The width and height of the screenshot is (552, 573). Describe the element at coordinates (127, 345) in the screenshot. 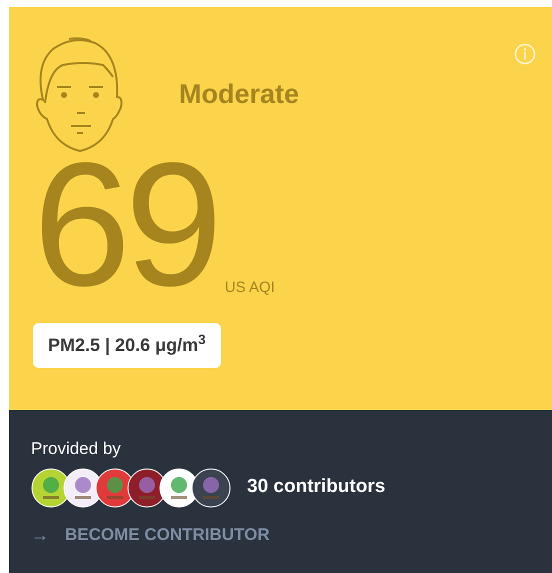

I see `pollutant-badge: PM2.5 | 20.6 μg/m$^{3}$` at that location.